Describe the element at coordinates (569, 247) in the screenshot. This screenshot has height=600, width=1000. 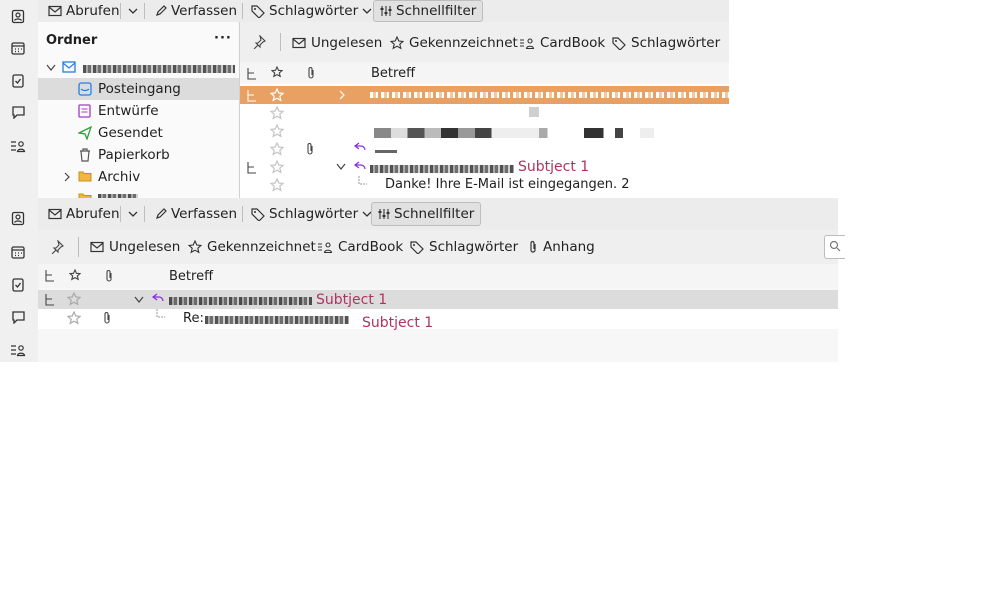
I see `filter-attachment-label: Anhang` at that location.